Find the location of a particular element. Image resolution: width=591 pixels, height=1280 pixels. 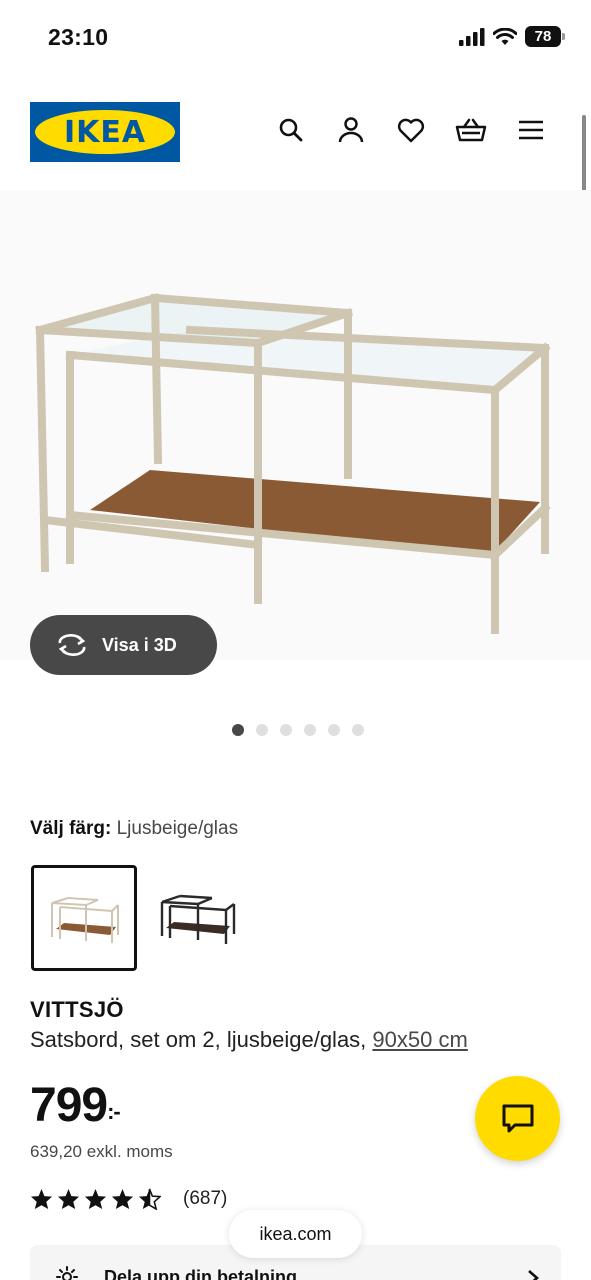

browser-url: ikea.com is located at coordinates (295, 1233).